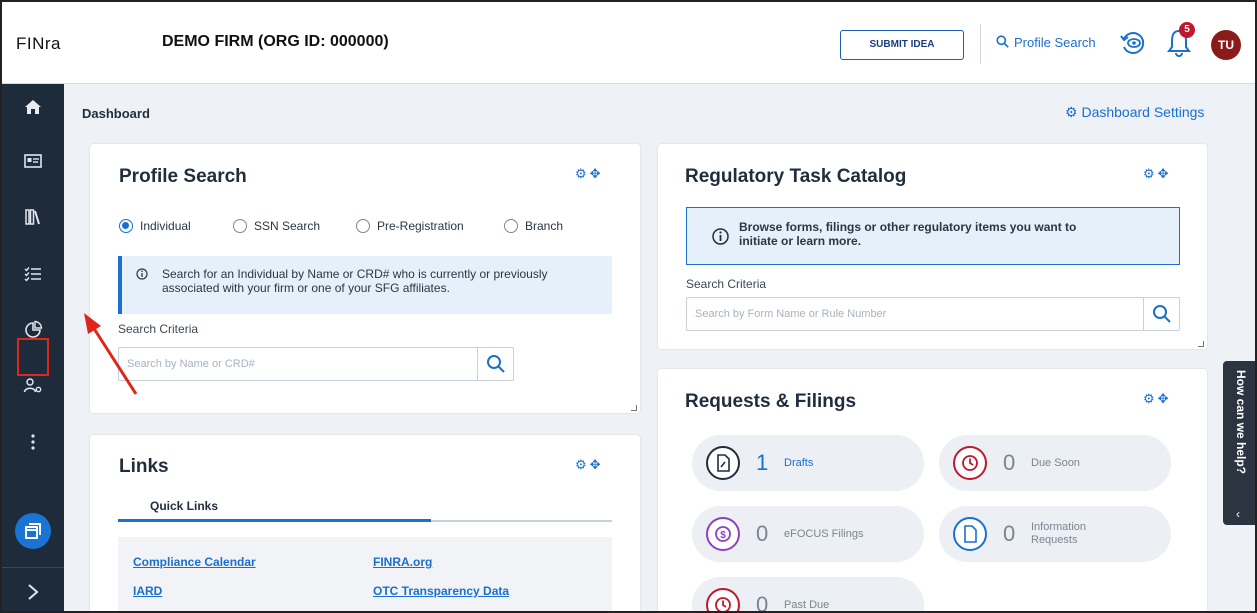 The image size is (1257, 613). I want to click on quick-links-panel, so click(365, 574).